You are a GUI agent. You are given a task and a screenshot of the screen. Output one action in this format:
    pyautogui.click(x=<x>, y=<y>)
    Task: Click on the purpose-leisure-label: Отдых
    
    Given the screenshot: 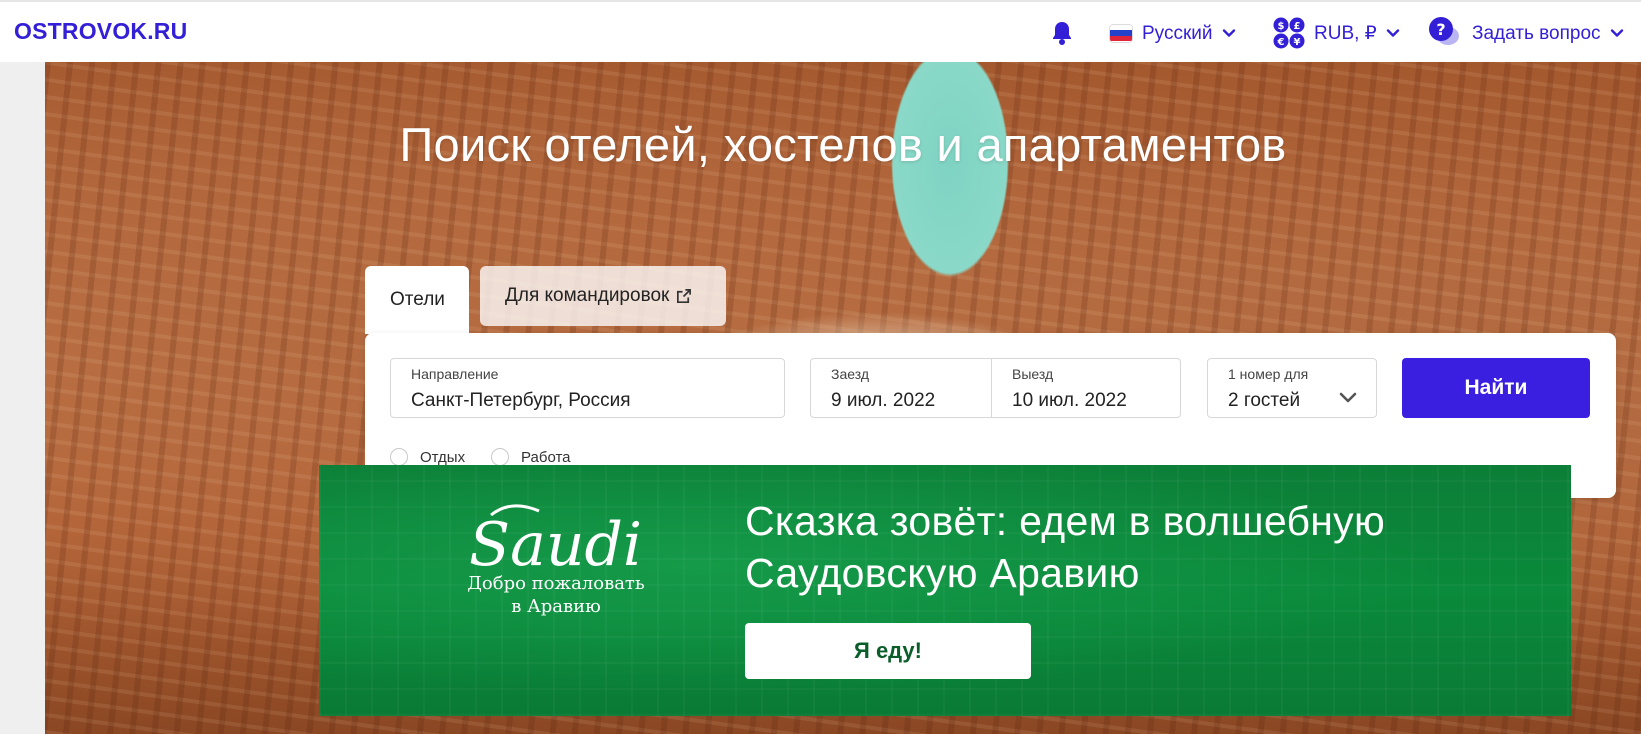 What is the action you would take?
    pyautogui.click(x=443, y=457)
    